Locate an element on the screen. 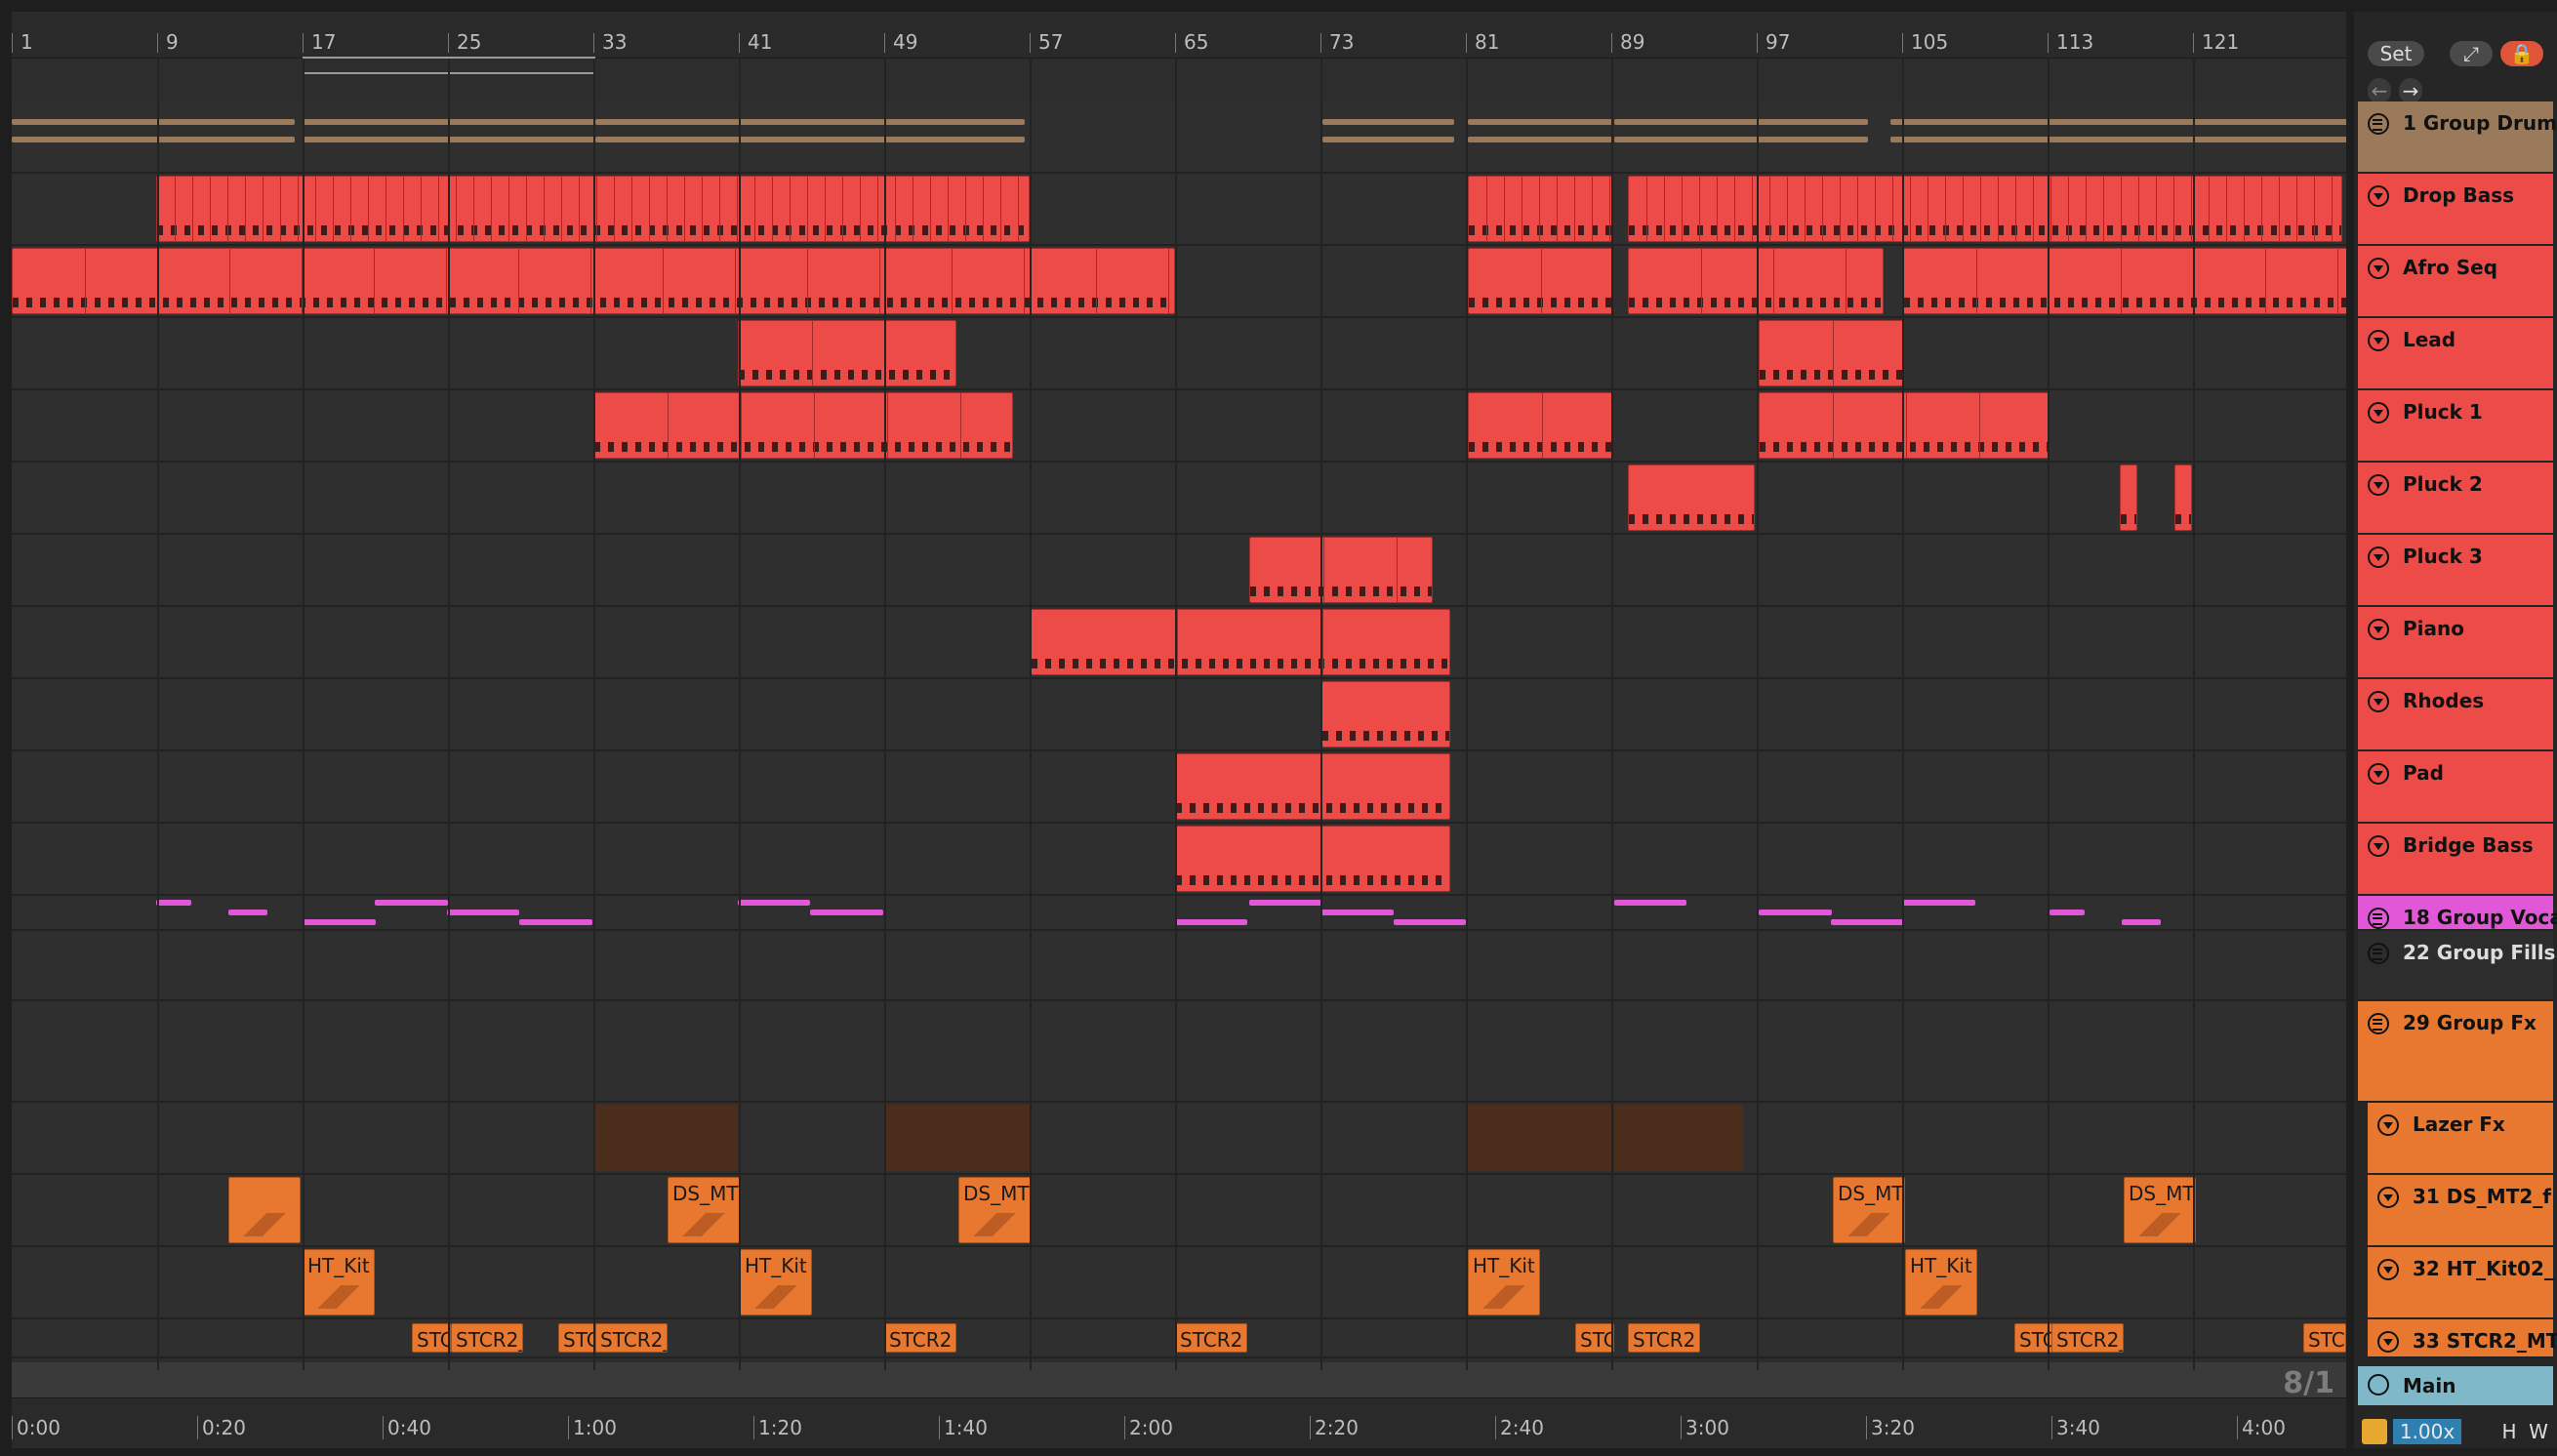  bridge-bass-clip is located at coordinates (1312, 859).